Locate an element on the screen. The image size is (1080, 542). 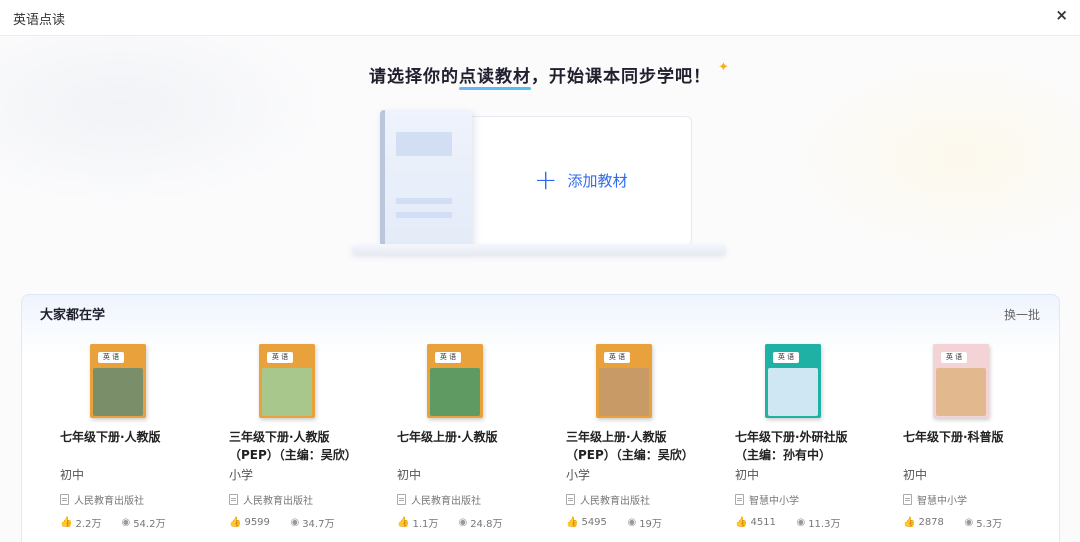
book-card: 英 语 七年级下册·人教版 初中 人民教育出版社 👍 2.2万 ◉ 54.2万 is located at coordinates (140, 437).